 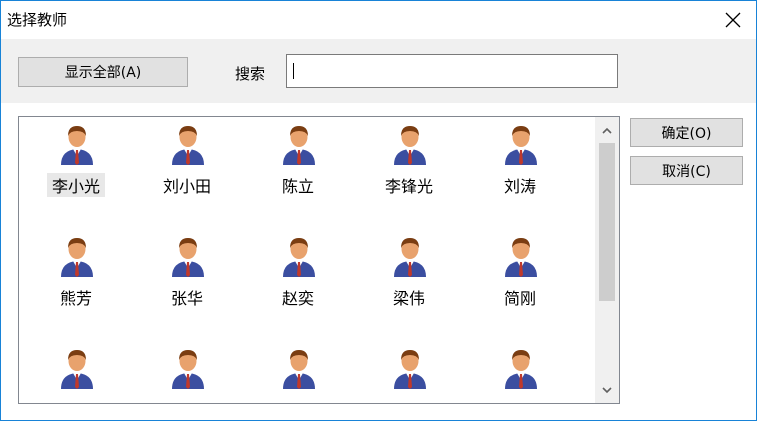 I want to click on teacher-name: 简刚, so click(x=519, y=298).